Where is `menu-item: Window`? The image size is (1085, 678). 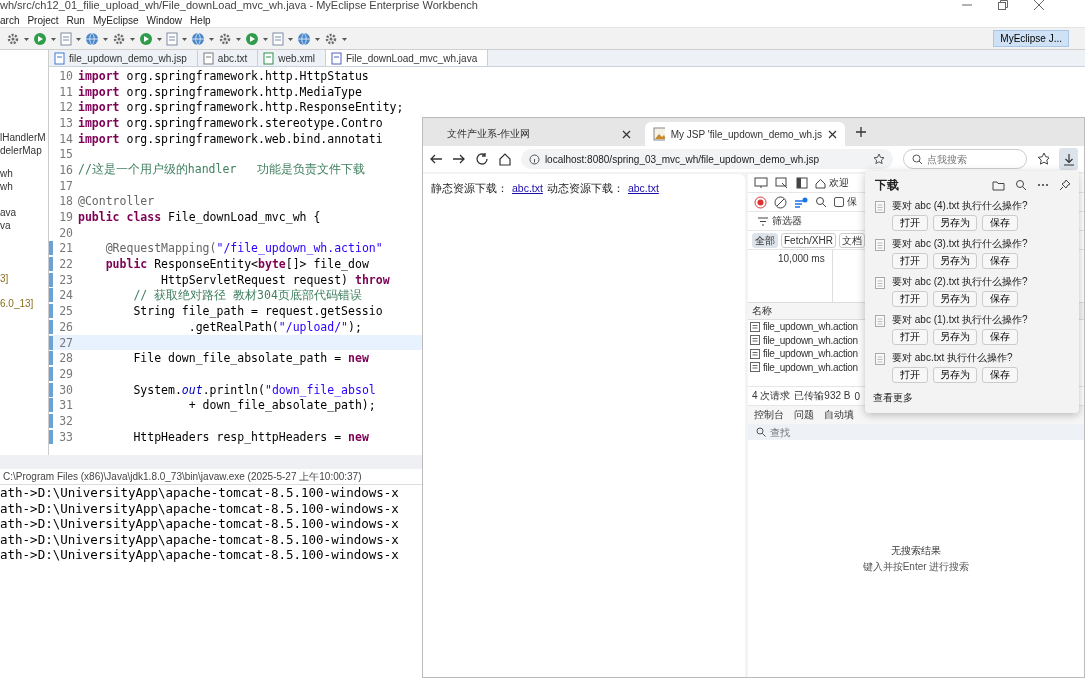 menu-item: Window is located at coordinates (164, 20).